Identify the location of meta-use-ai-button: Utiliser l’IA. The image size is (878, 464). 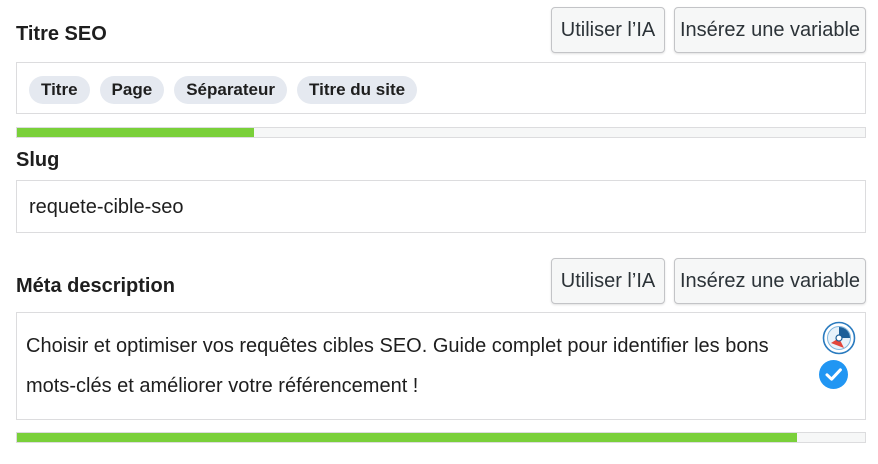
(608, 281).